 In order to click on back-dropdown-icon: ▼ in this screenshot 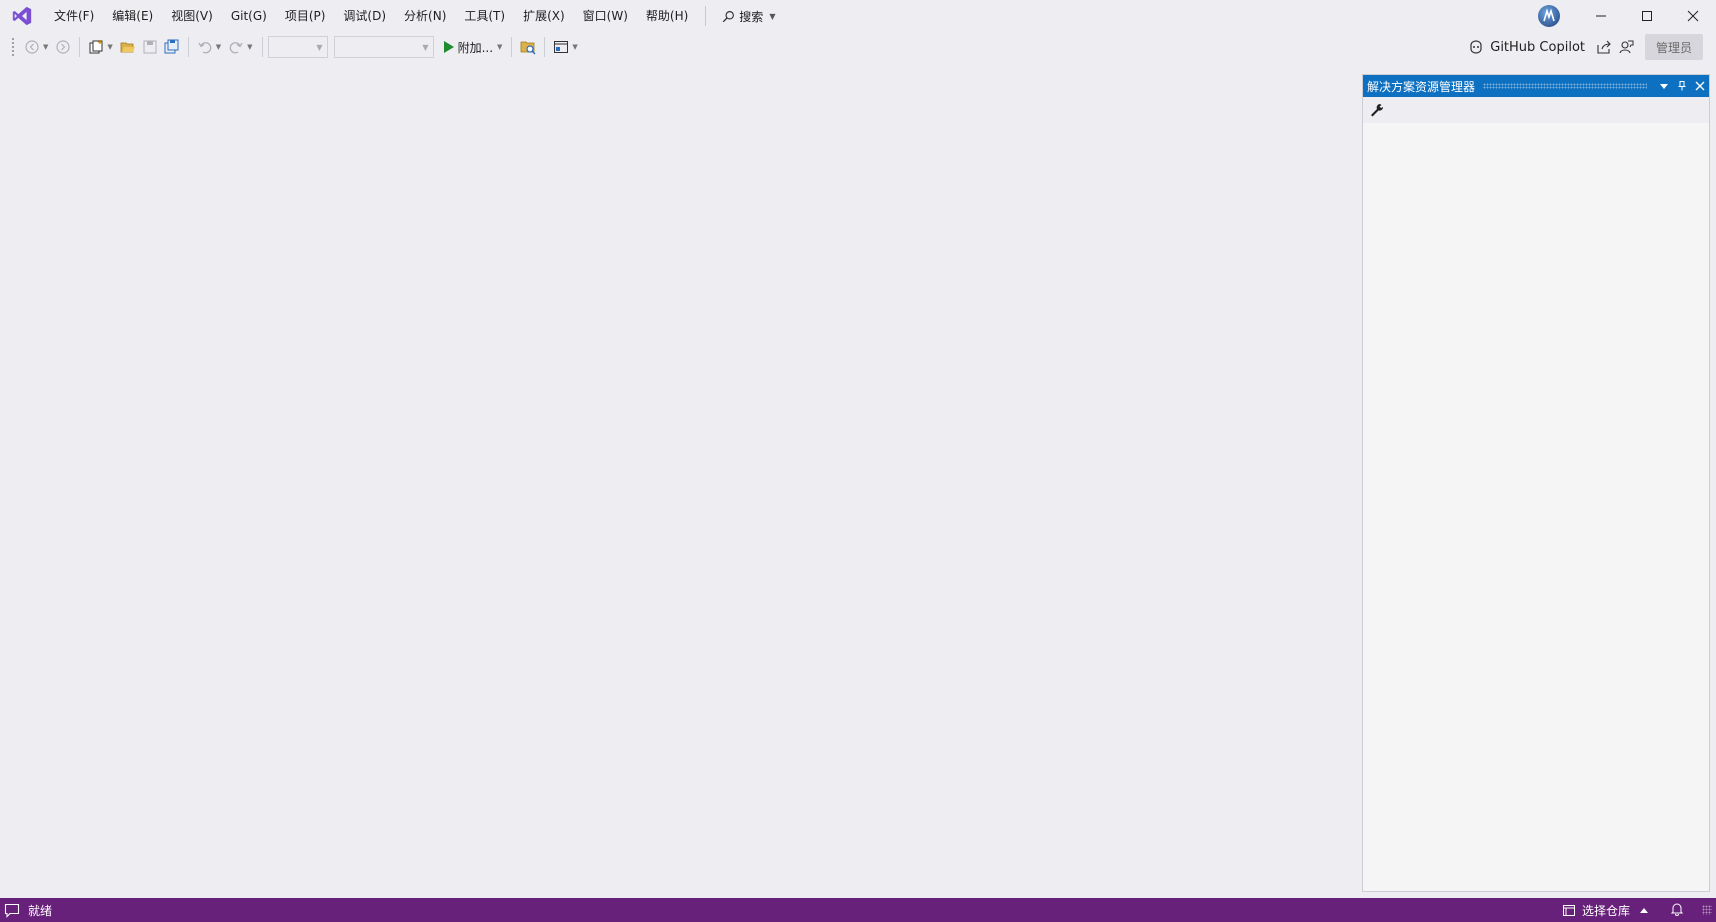, I will do `click(45, 47)`.